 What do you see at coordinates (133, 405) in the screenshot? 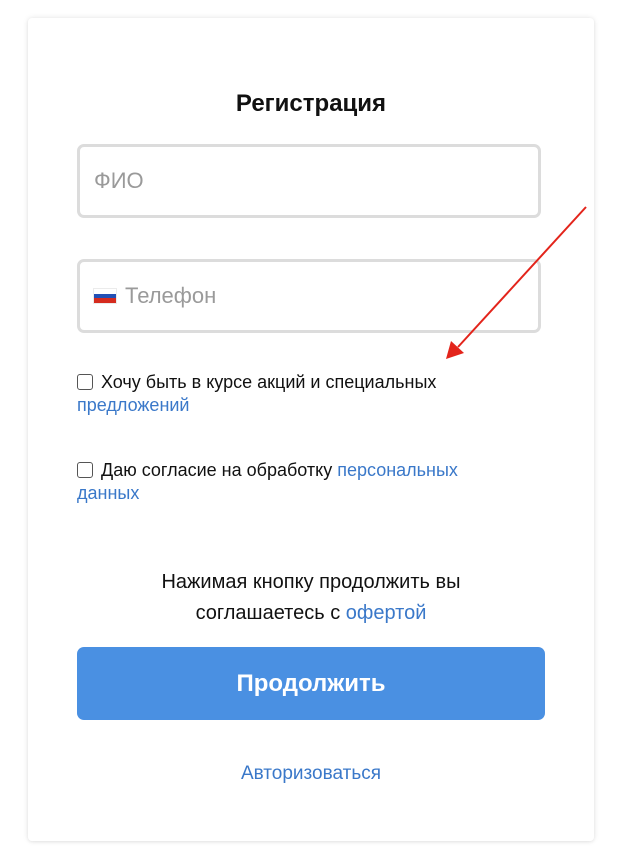
I see `promo-offers-link: предложений` at bounding box center [133, 405].